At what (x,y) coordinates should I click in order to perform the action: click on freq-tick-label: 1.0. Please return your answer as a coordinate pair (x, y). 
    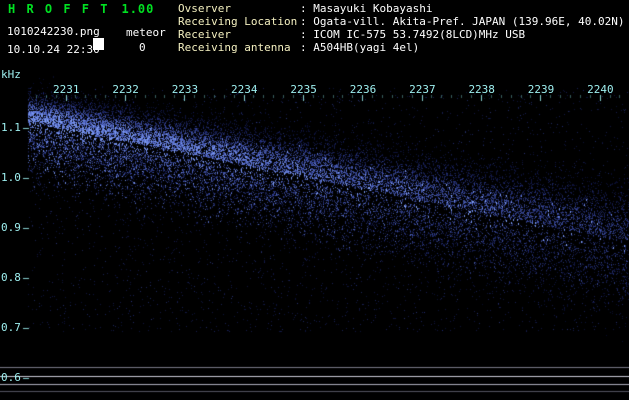
    Looking at the image, I should click on (11, 177).